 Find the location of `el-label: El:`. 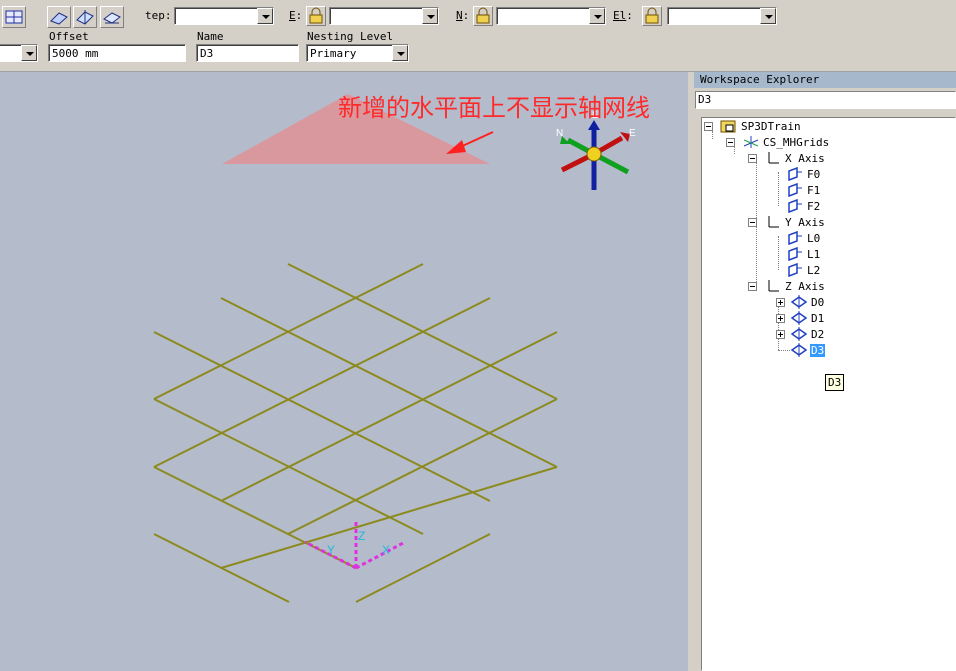

el-label: El: is located at coordinates (623, 15).